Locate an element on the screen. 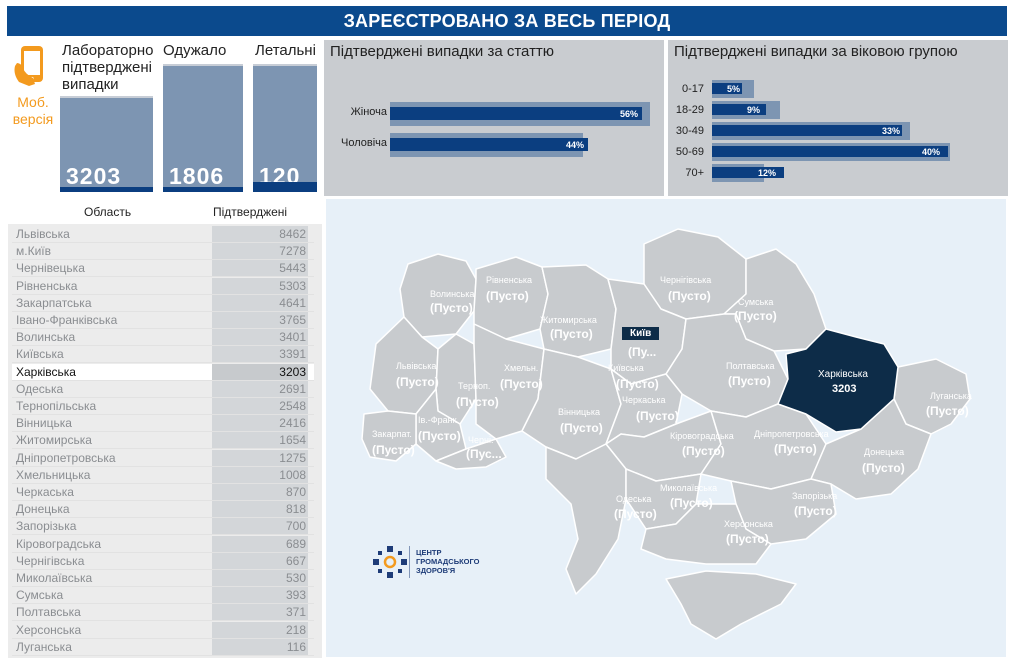 The image size is (1012, 658). region-name: Луганська is located at coordinates (44, 646).